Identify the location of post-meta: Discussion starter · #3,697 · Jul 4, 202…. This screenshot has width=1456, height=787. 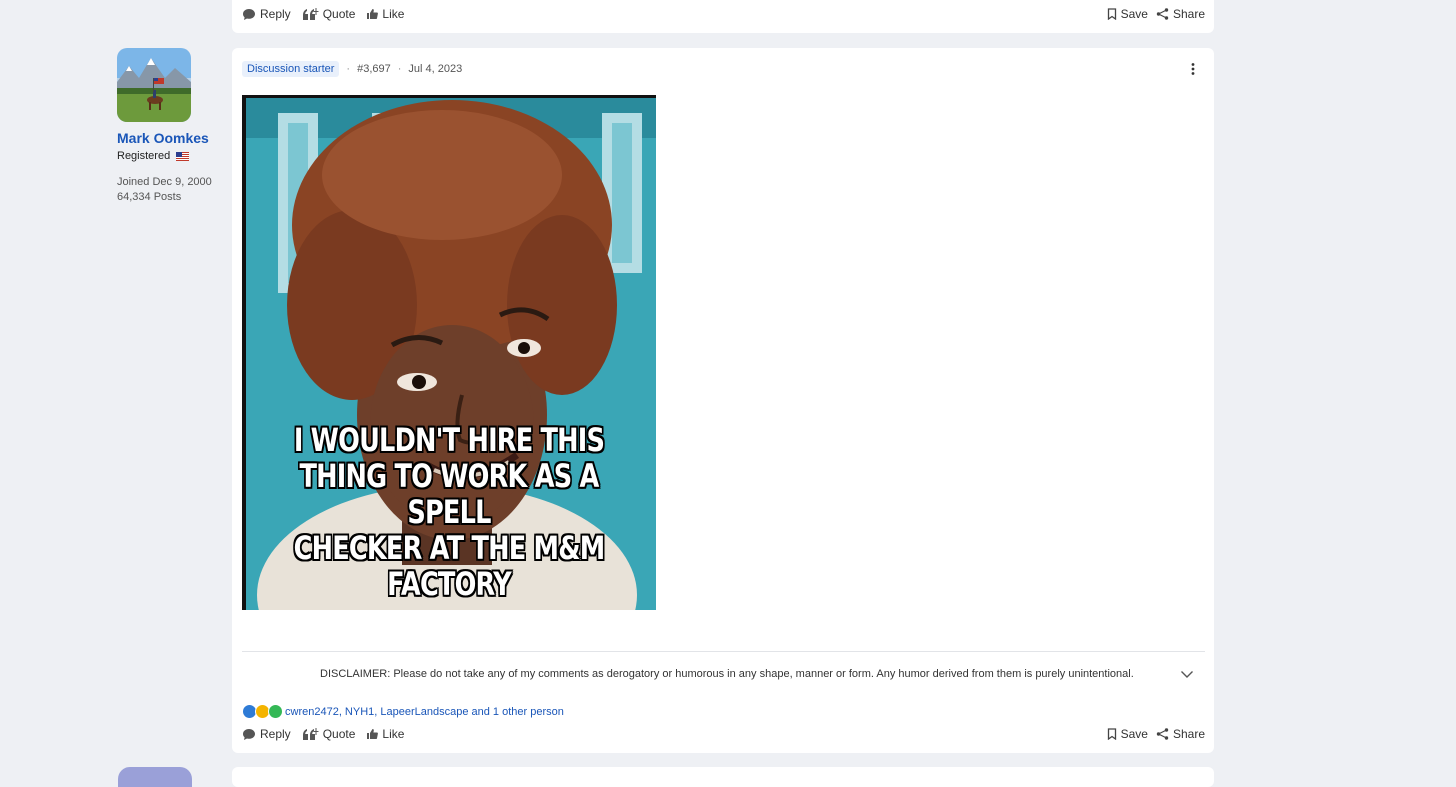
(352, 69).